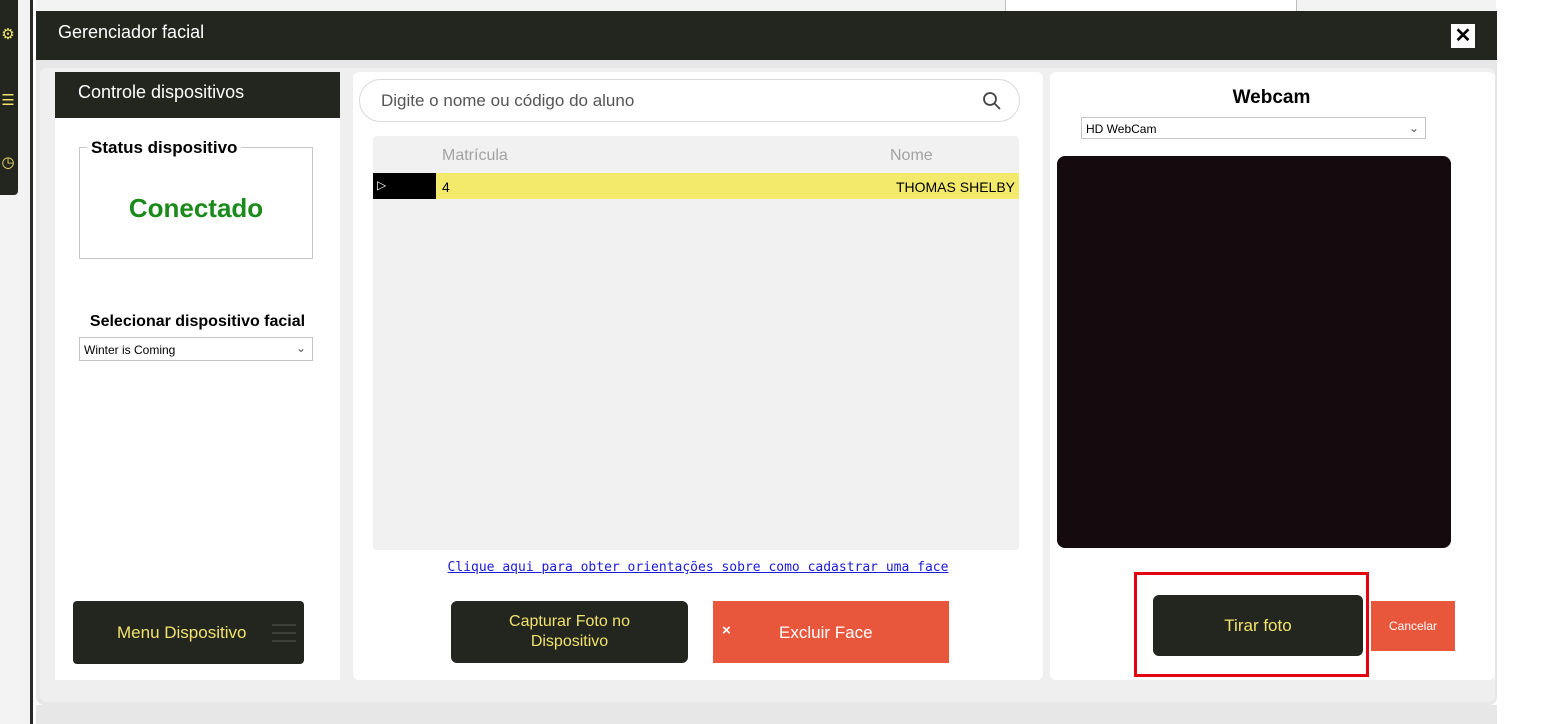 The width and height of the screenshot is (1567, 724). Describe the element at coordinates (446, 187) in the screenshot. I see `cell-matricula: 4` at that location.